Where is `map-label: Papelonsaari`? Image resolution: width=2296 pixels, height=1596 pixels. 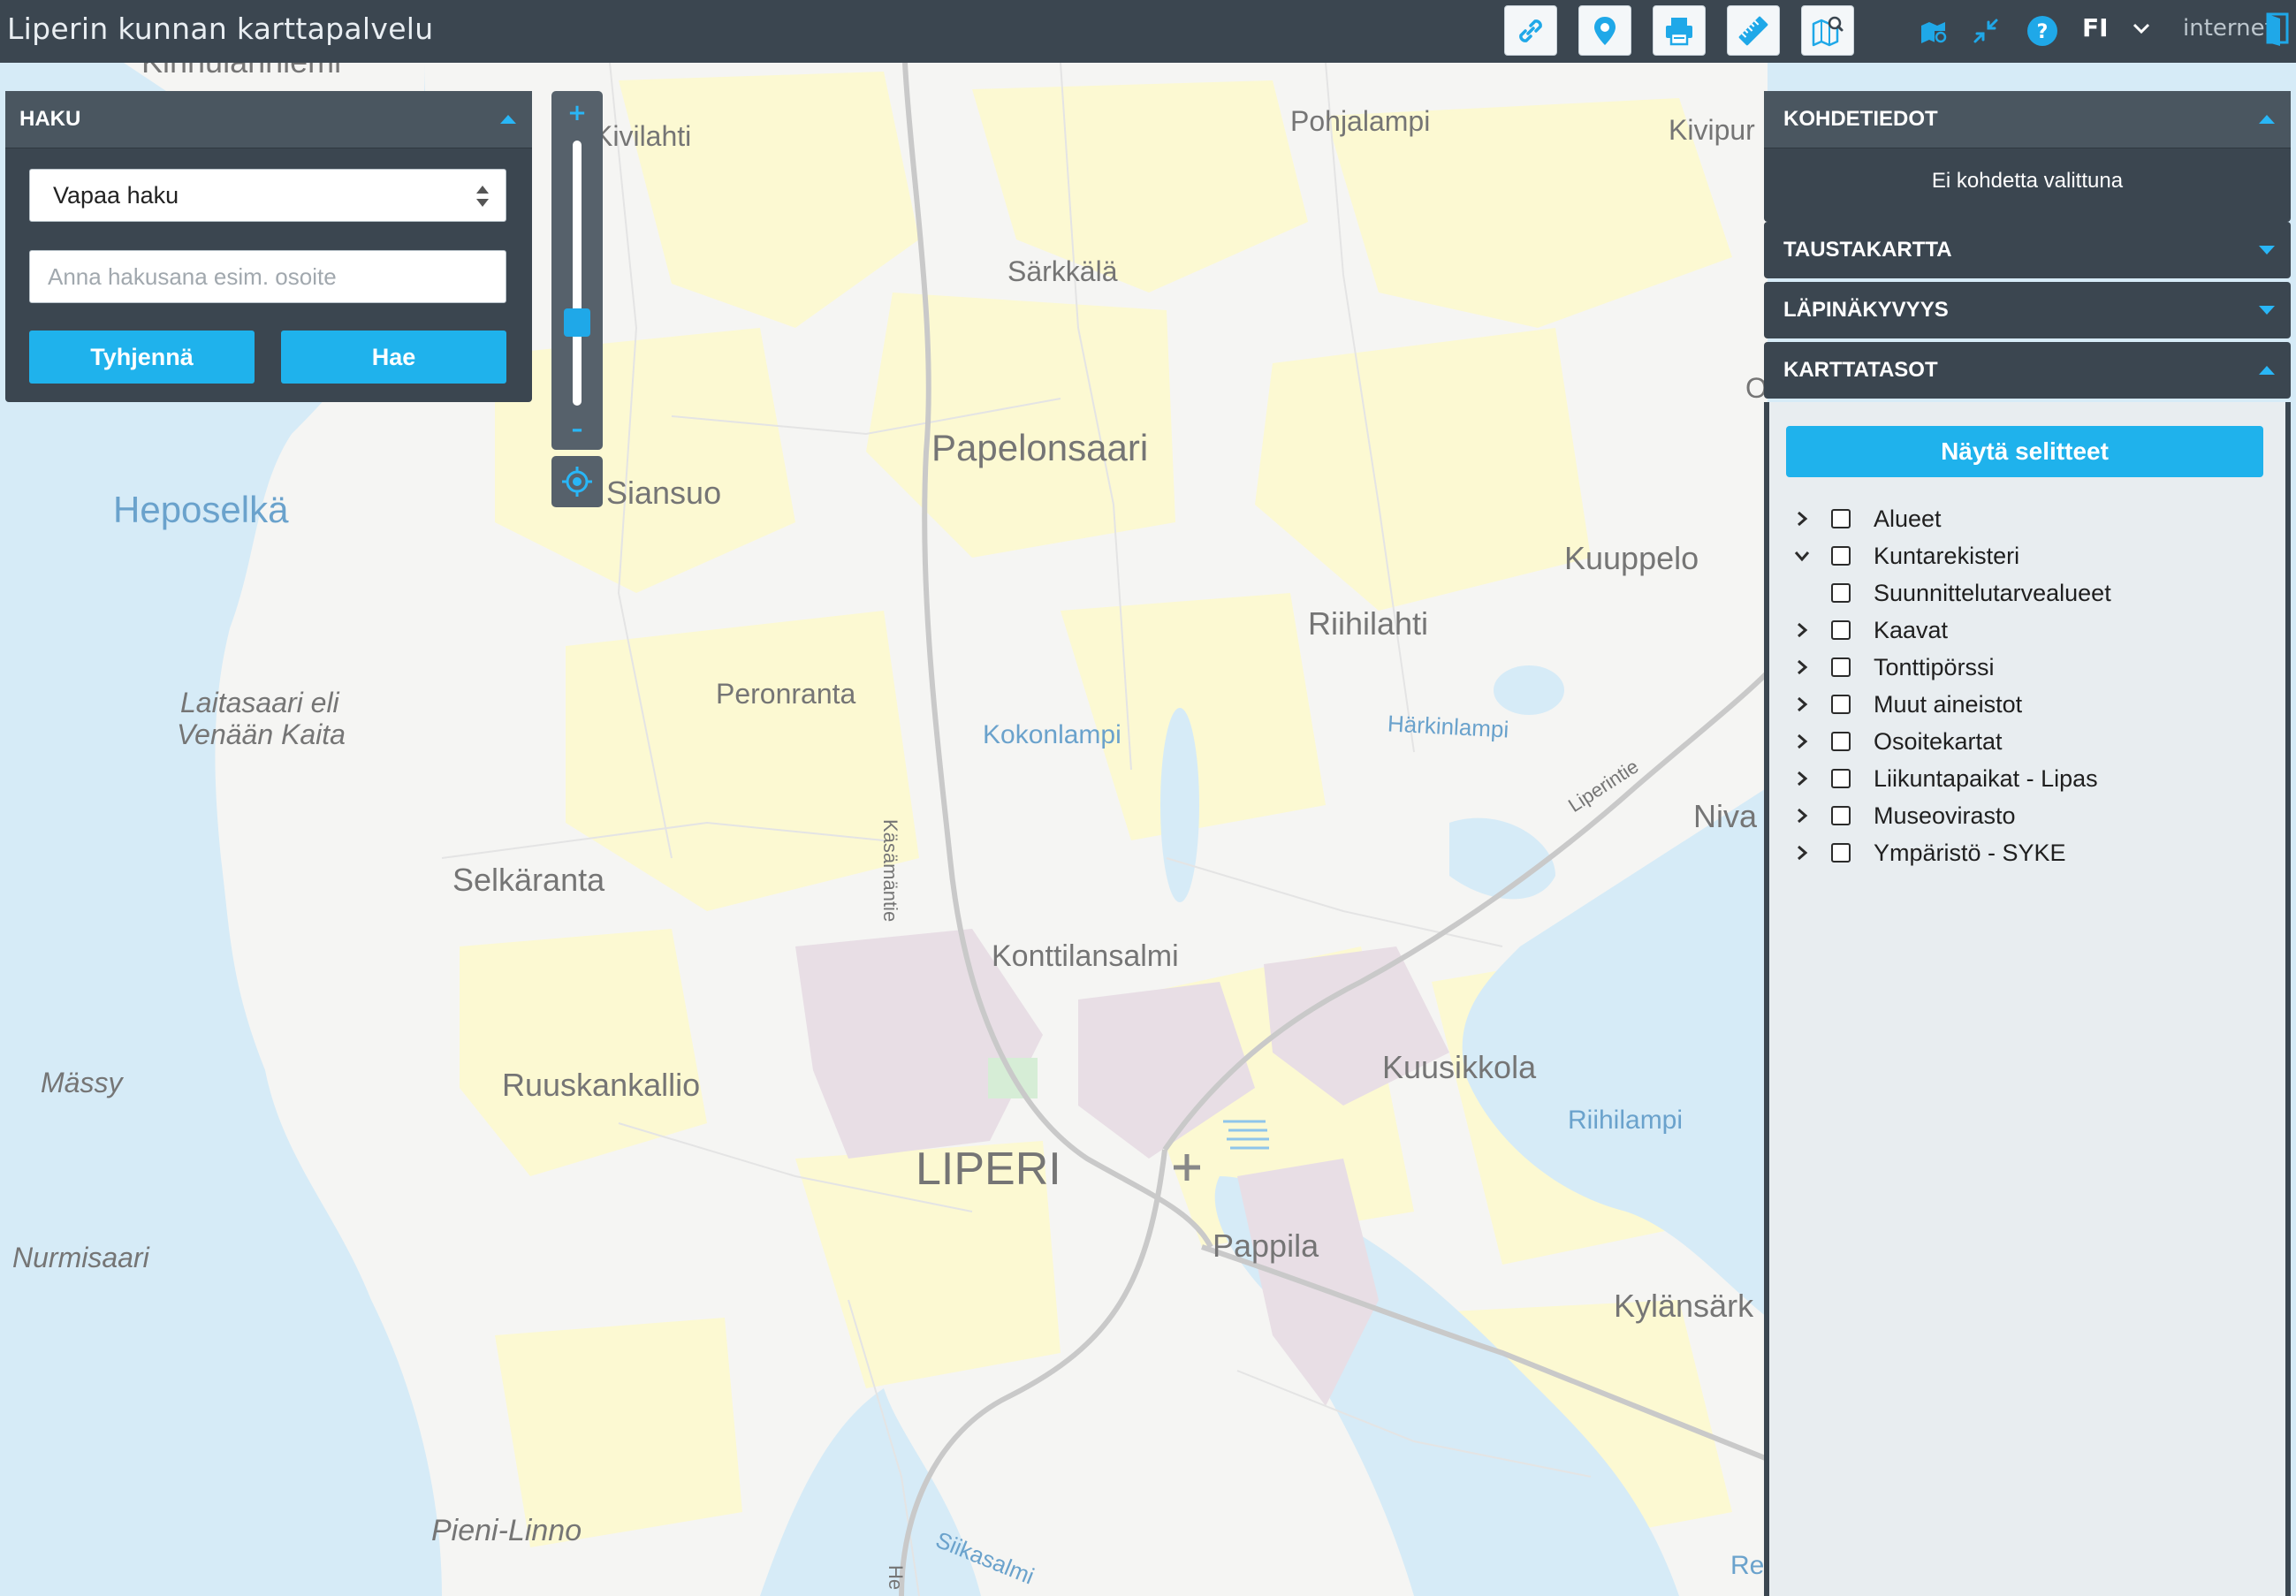
map-label: Papelonsaari is located at coordinates (1040, 447).